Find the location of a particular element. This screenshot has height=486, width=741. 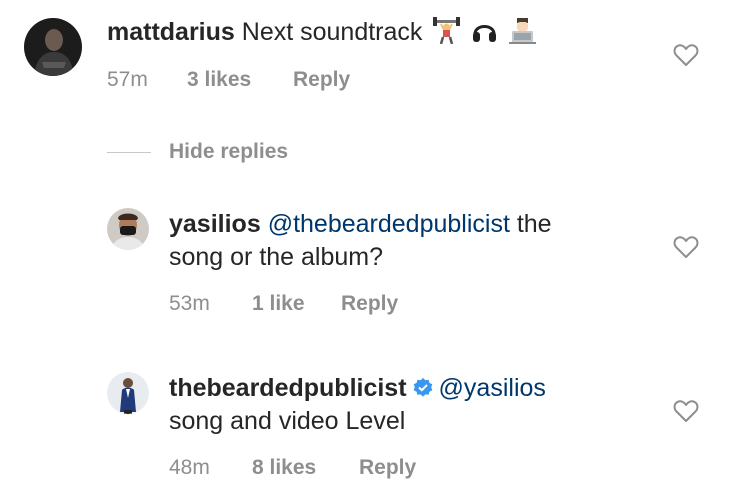

reply-body-line2: song and video Level is located at coordinates (287, 421).